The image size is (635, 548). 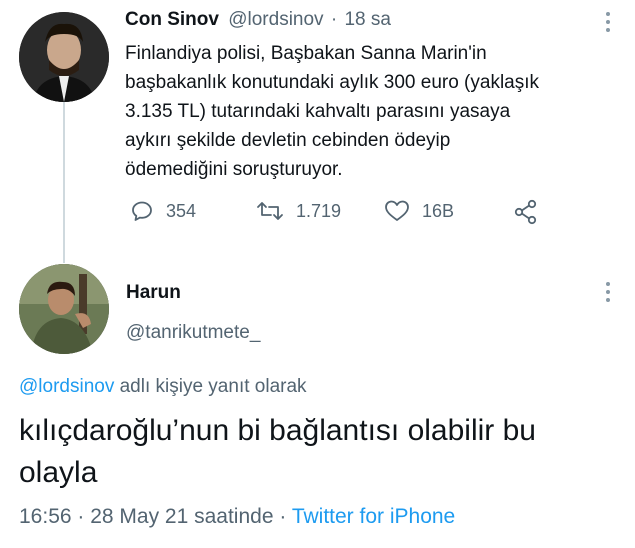 What do you see at coordinates (438, 210) in the screenshot?
I see `like-count: 16B` at bounding box center [438, 210].